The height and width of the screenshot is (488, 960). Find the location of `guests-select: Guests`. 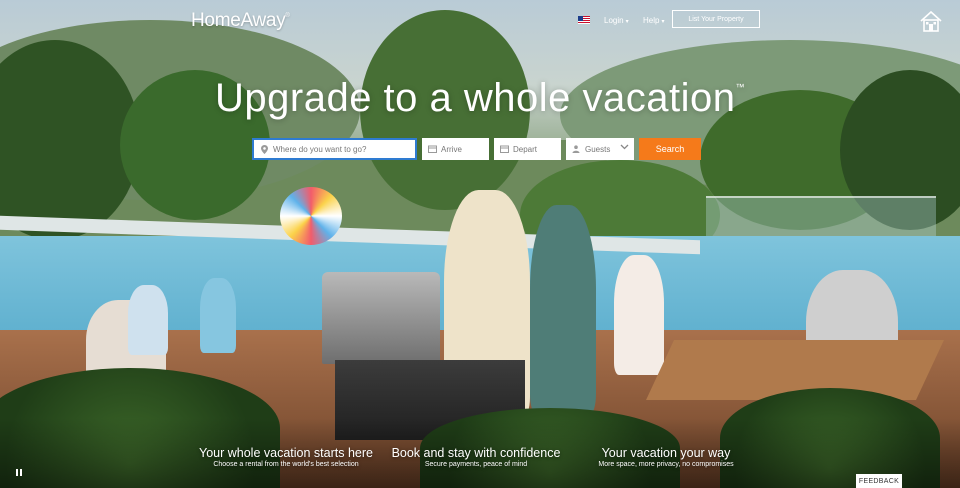

guests-select: Guests is located at coordinates (600, 149).